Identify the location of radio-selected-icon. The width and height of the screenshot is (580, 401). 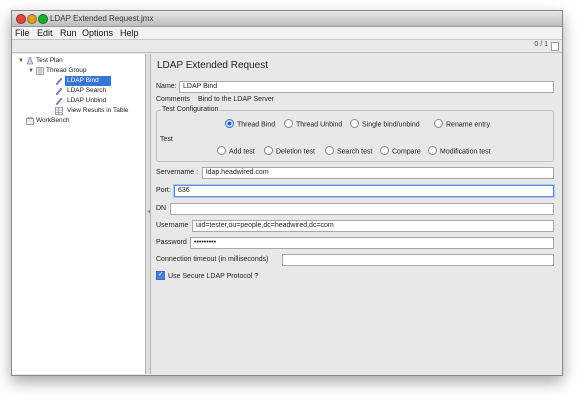
(229, 123).